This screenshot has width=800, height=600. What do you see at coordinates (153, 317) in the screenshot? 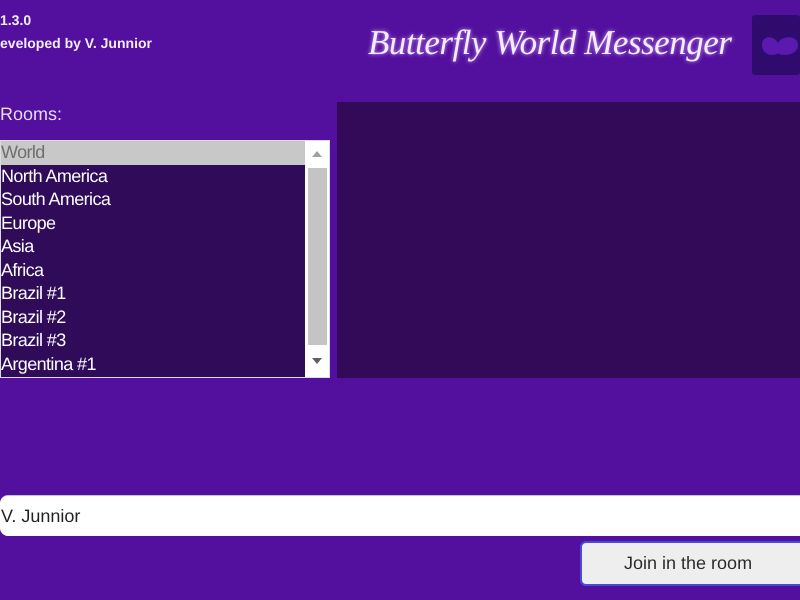
I see `room-item: Brazil #2` at bounding box center [153, 317].